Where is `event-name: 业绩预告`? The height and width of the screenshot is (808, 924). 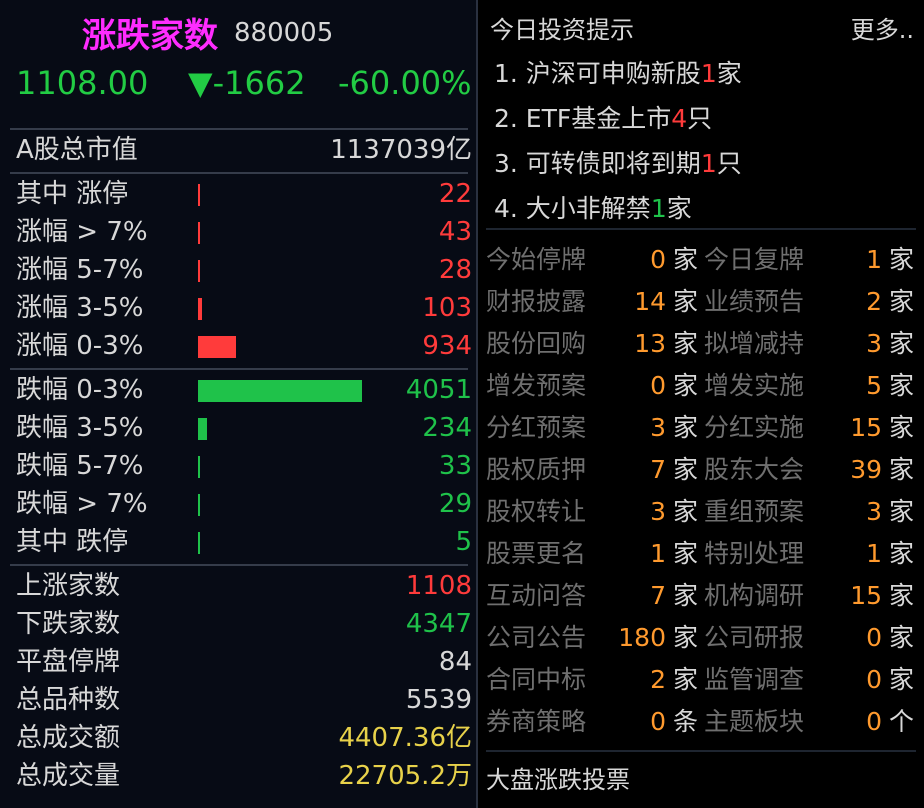 event-name: 业绩预告 is located at coordinates (754, 301).